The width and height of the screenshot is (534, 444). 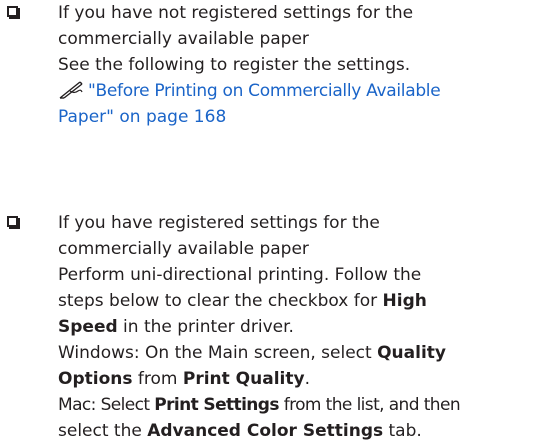 I want to click on option-name: Print Quality, so click(x=243, y=379).